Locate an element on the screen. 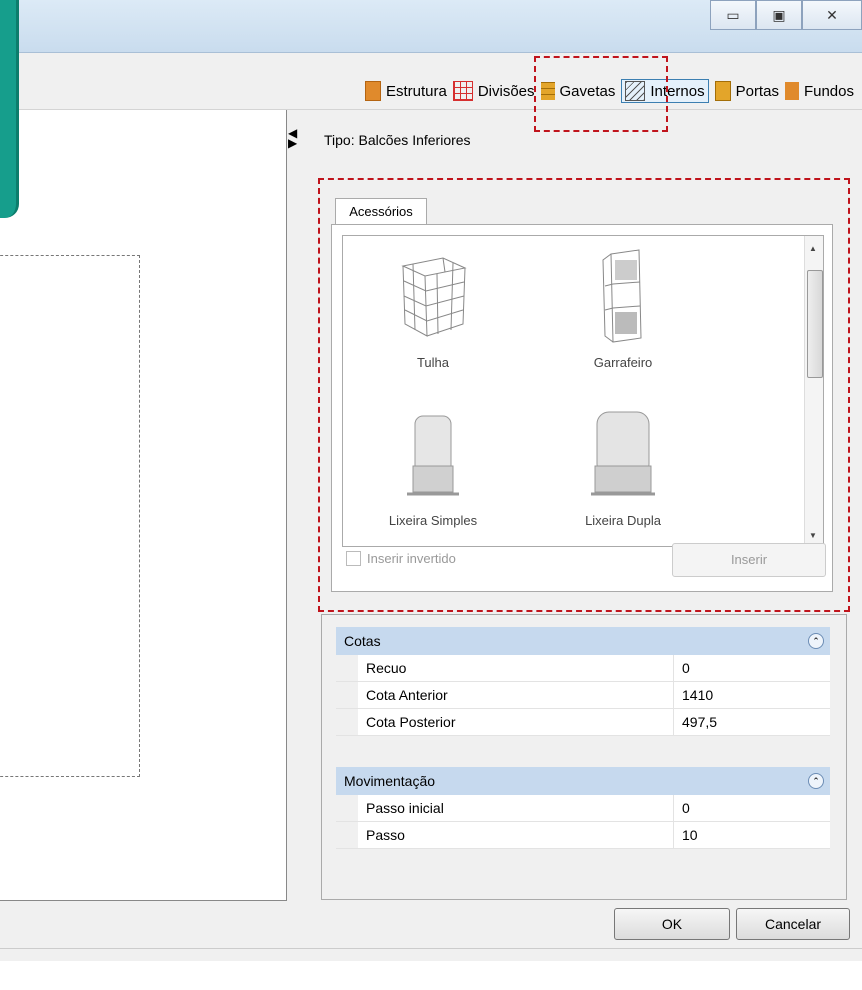 The width and height of the screenshot is (862, 990). back-panel-icon is located at coordinates (791, 91).